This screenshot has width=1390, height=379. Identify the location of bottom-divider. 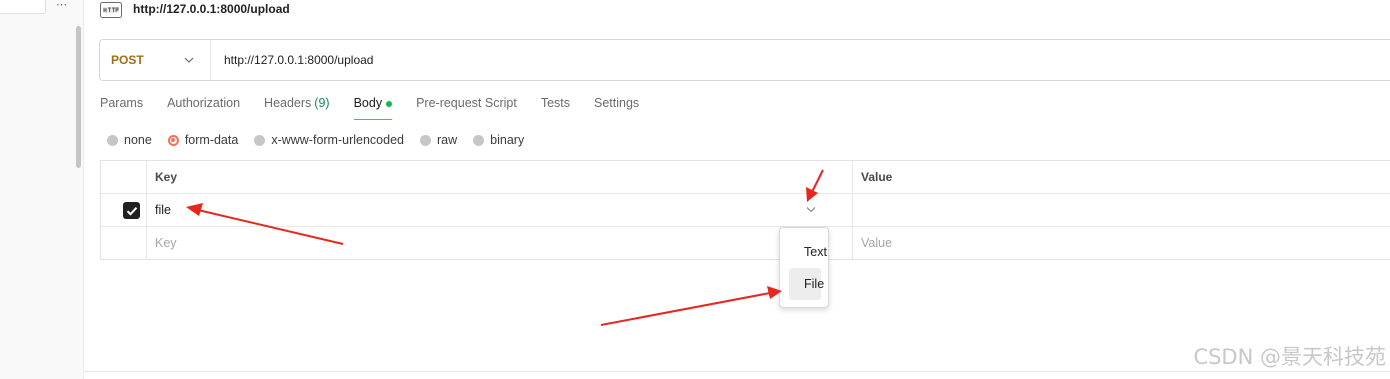
(737, 371).